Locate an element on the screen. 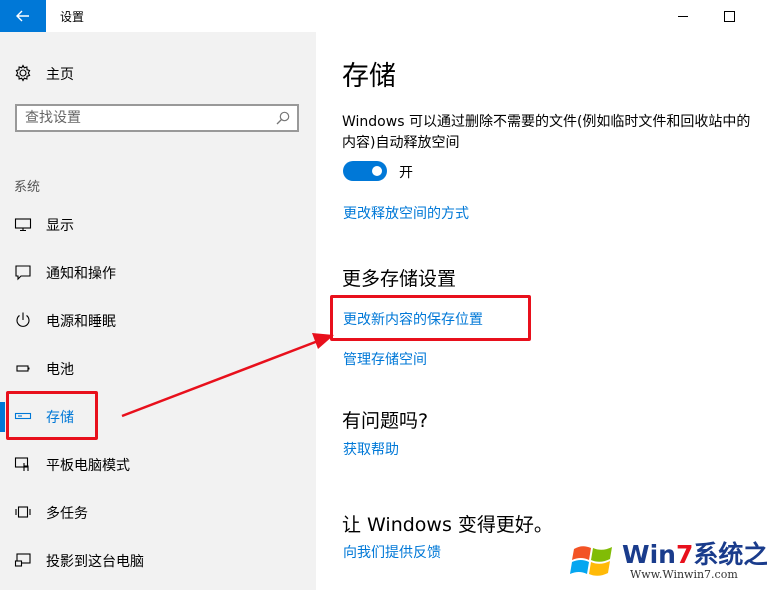 This screenshot has height=590, width=767. minimize-button is located at coordinates (683, 16).